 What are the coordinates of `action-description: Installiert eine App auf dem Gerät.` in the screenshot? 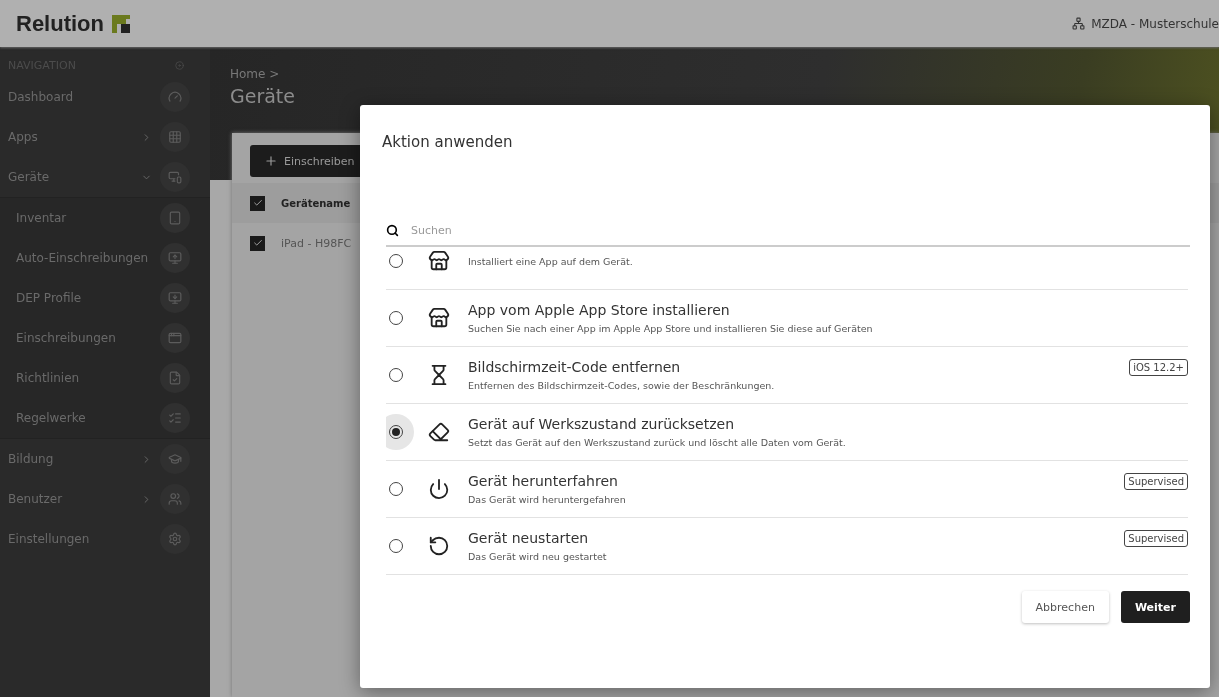 It's located at (551, 261).